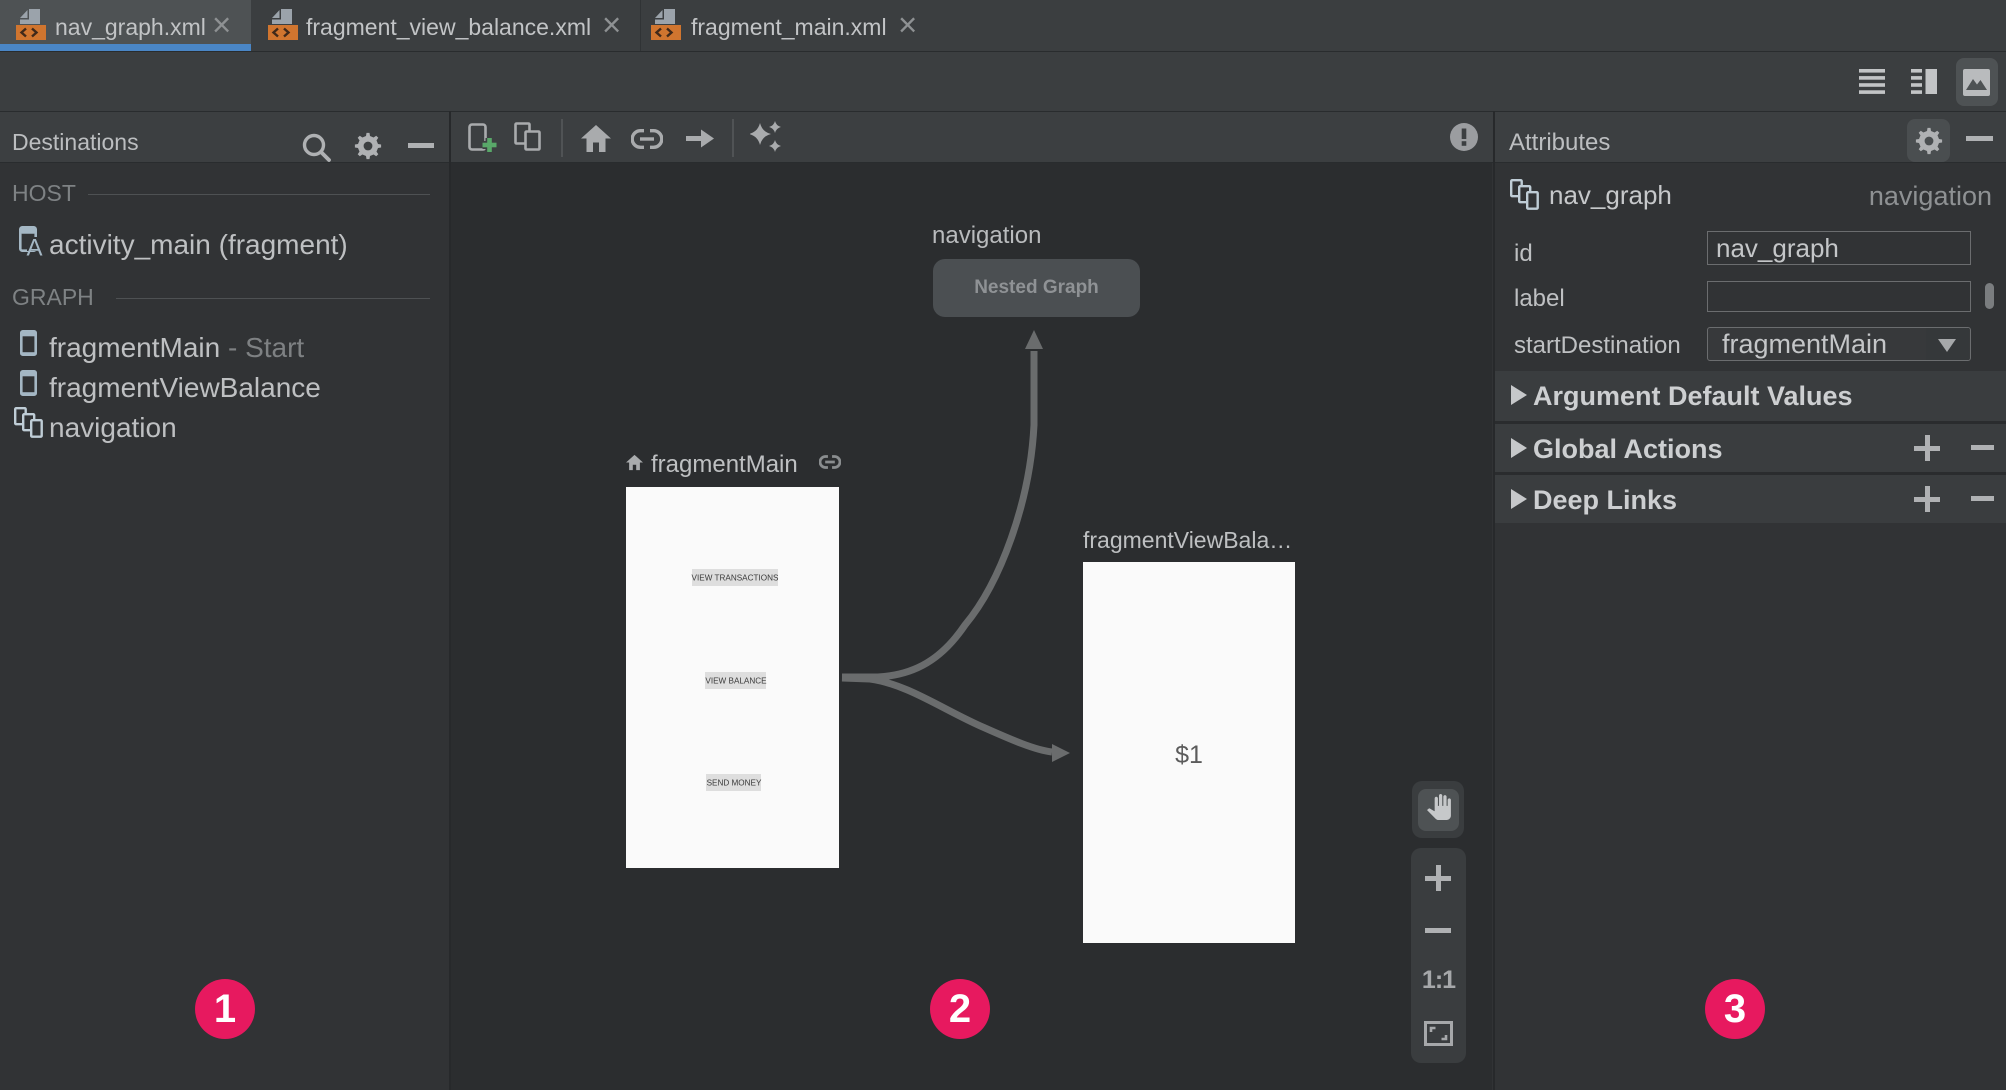 The image size is (2006, 1090). Describe the element at coordinates (35, 246) in the screenshot. I see `svg-text: A` at that location.